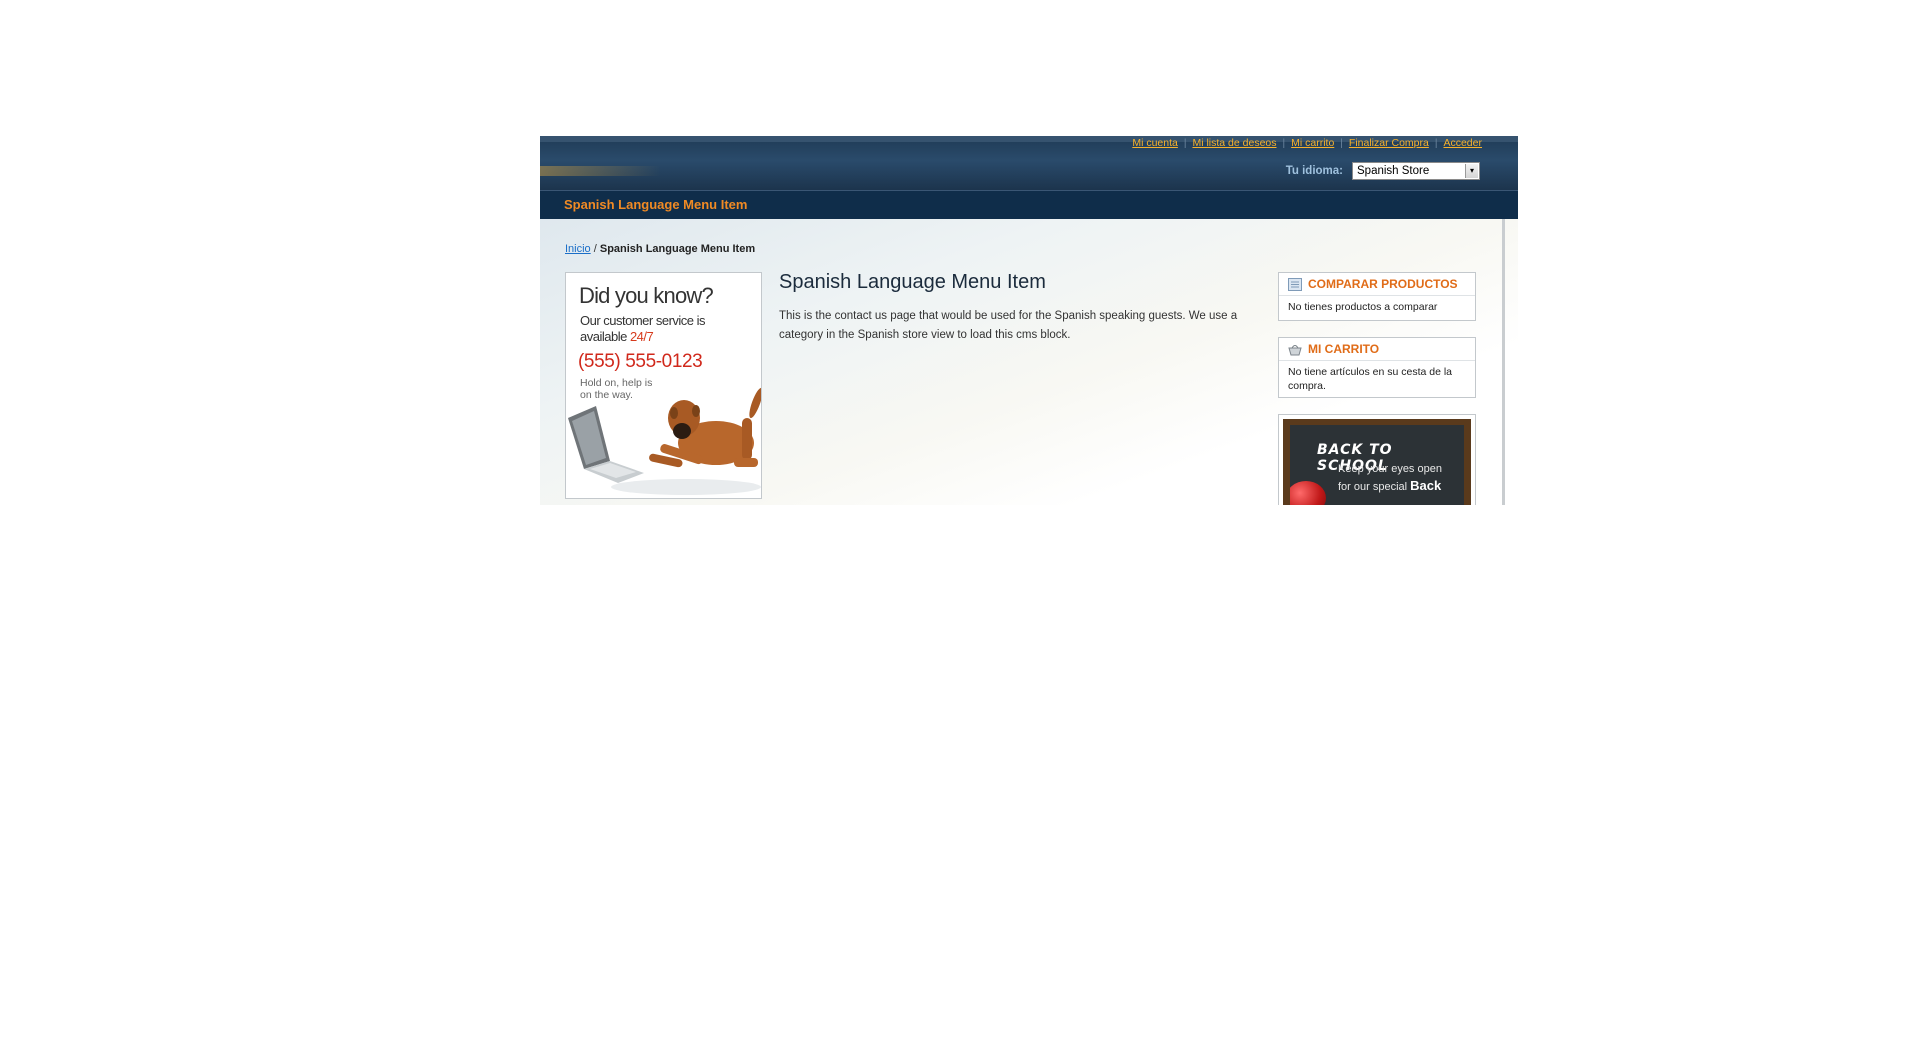  What do you see at coordinates (655, 329) in the screenshot?
I see `banner-subtitle: Our customer service is available 24/7` at bounding box center [655, 329].